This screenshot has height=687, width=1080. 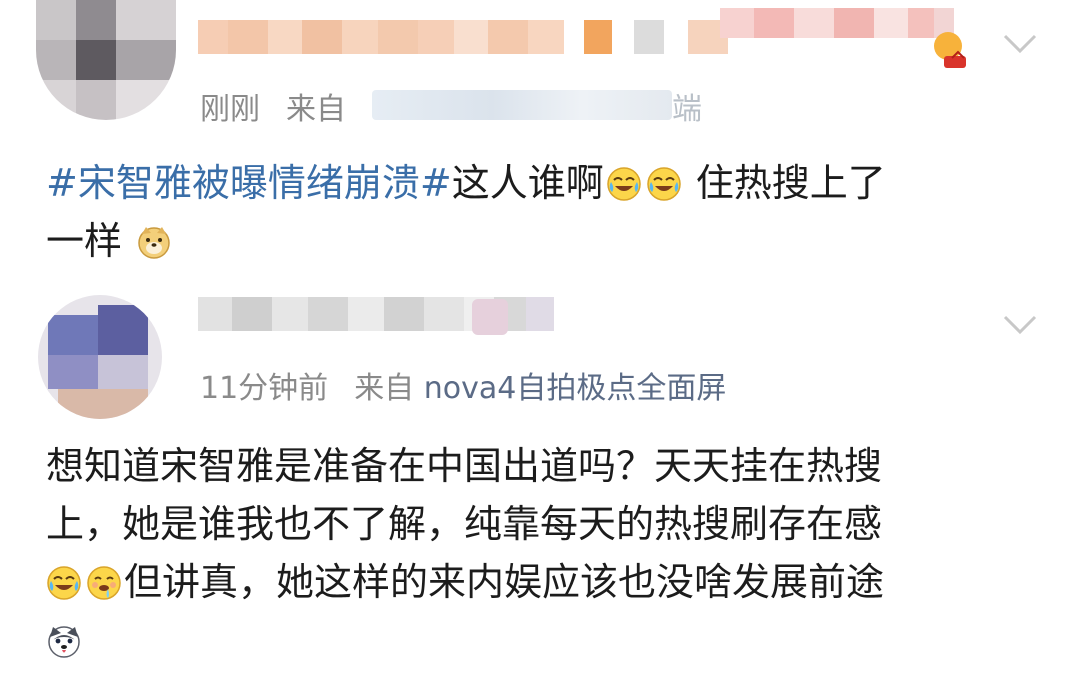 I want to click on content-text: 但讲真，她这样的来内娱应该也没啥发展前途, so click(x=504, y=582).